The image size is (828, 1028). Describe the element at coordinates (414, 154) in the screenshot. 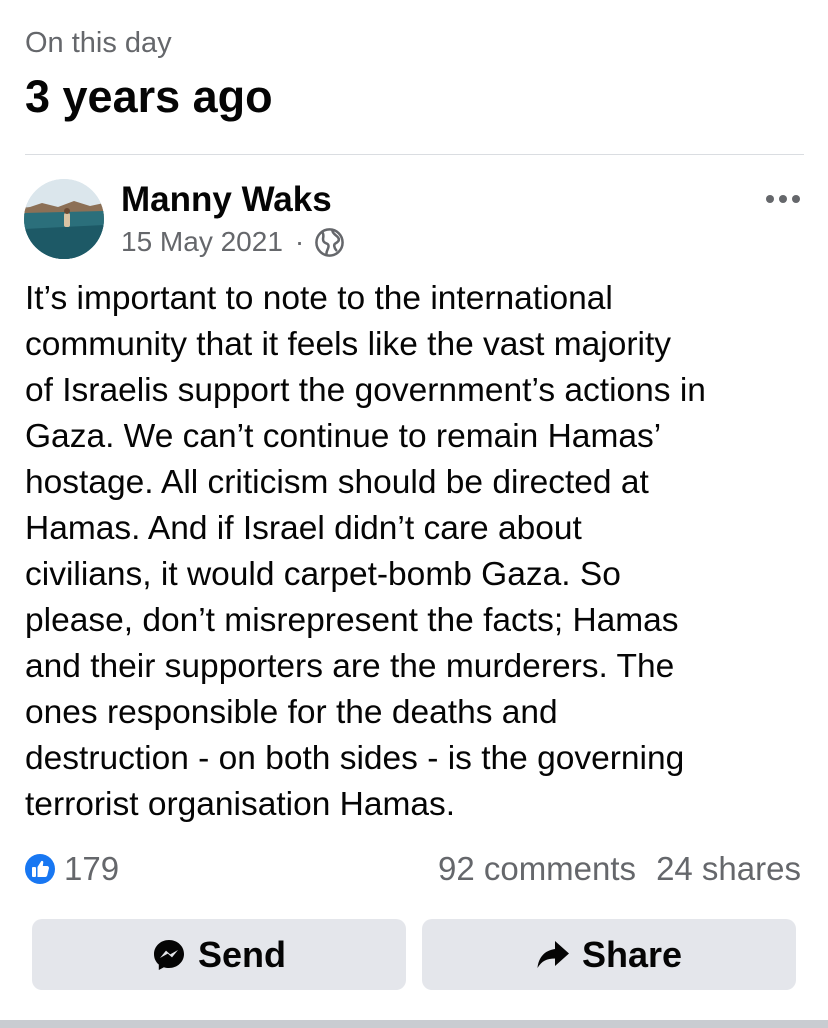

I see `divider` at that location.